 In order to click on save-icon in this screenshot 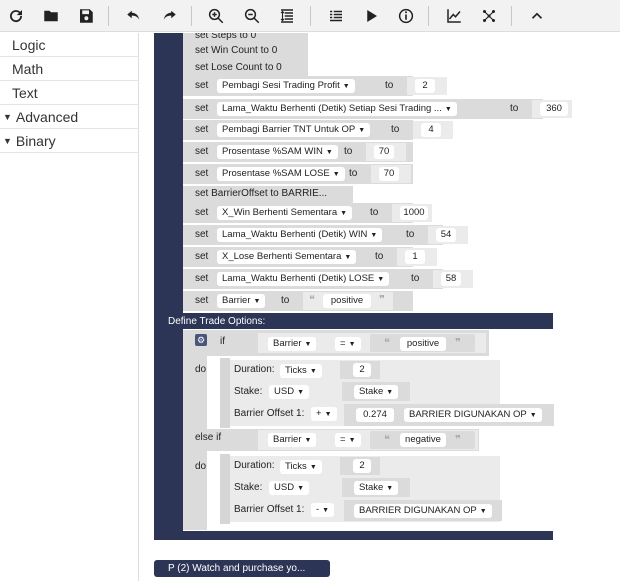, I will do `click(86, 16)`.